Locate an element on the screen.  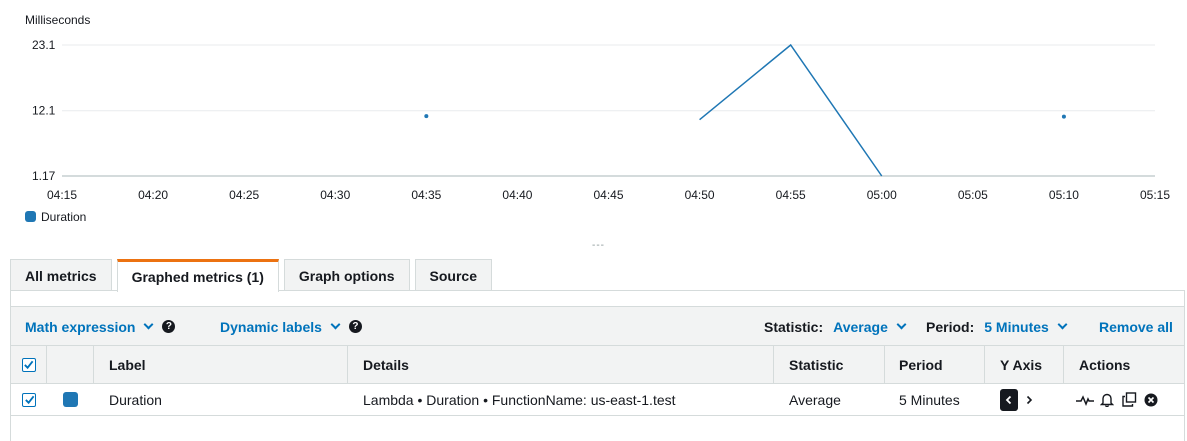
y-tick-label: 12.1 is located at coordinates (44, 111).